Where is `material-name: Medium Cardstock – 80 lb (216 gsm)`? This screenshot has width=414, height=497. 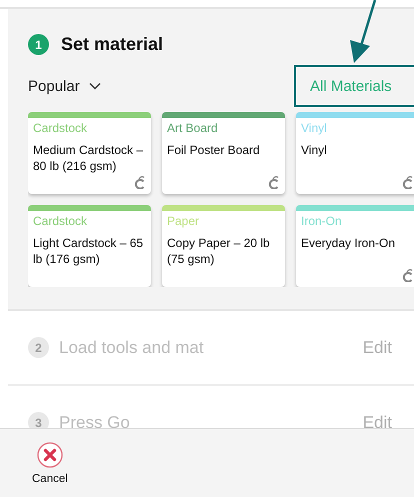 material-name: Medium Cardstock – 80 lb (216 gsm) is located at coordinates (88, 158).